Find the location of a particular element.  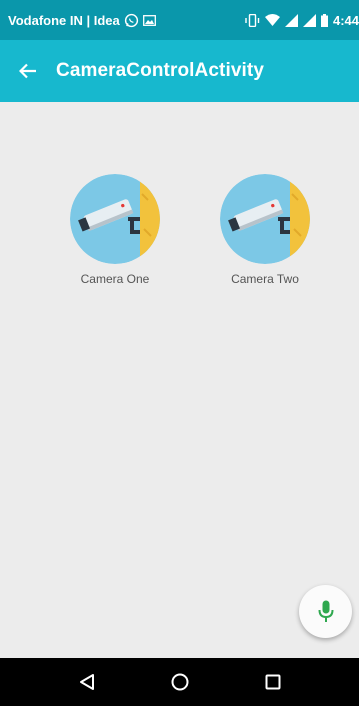

image-icon is located at coordinates (149, 20).